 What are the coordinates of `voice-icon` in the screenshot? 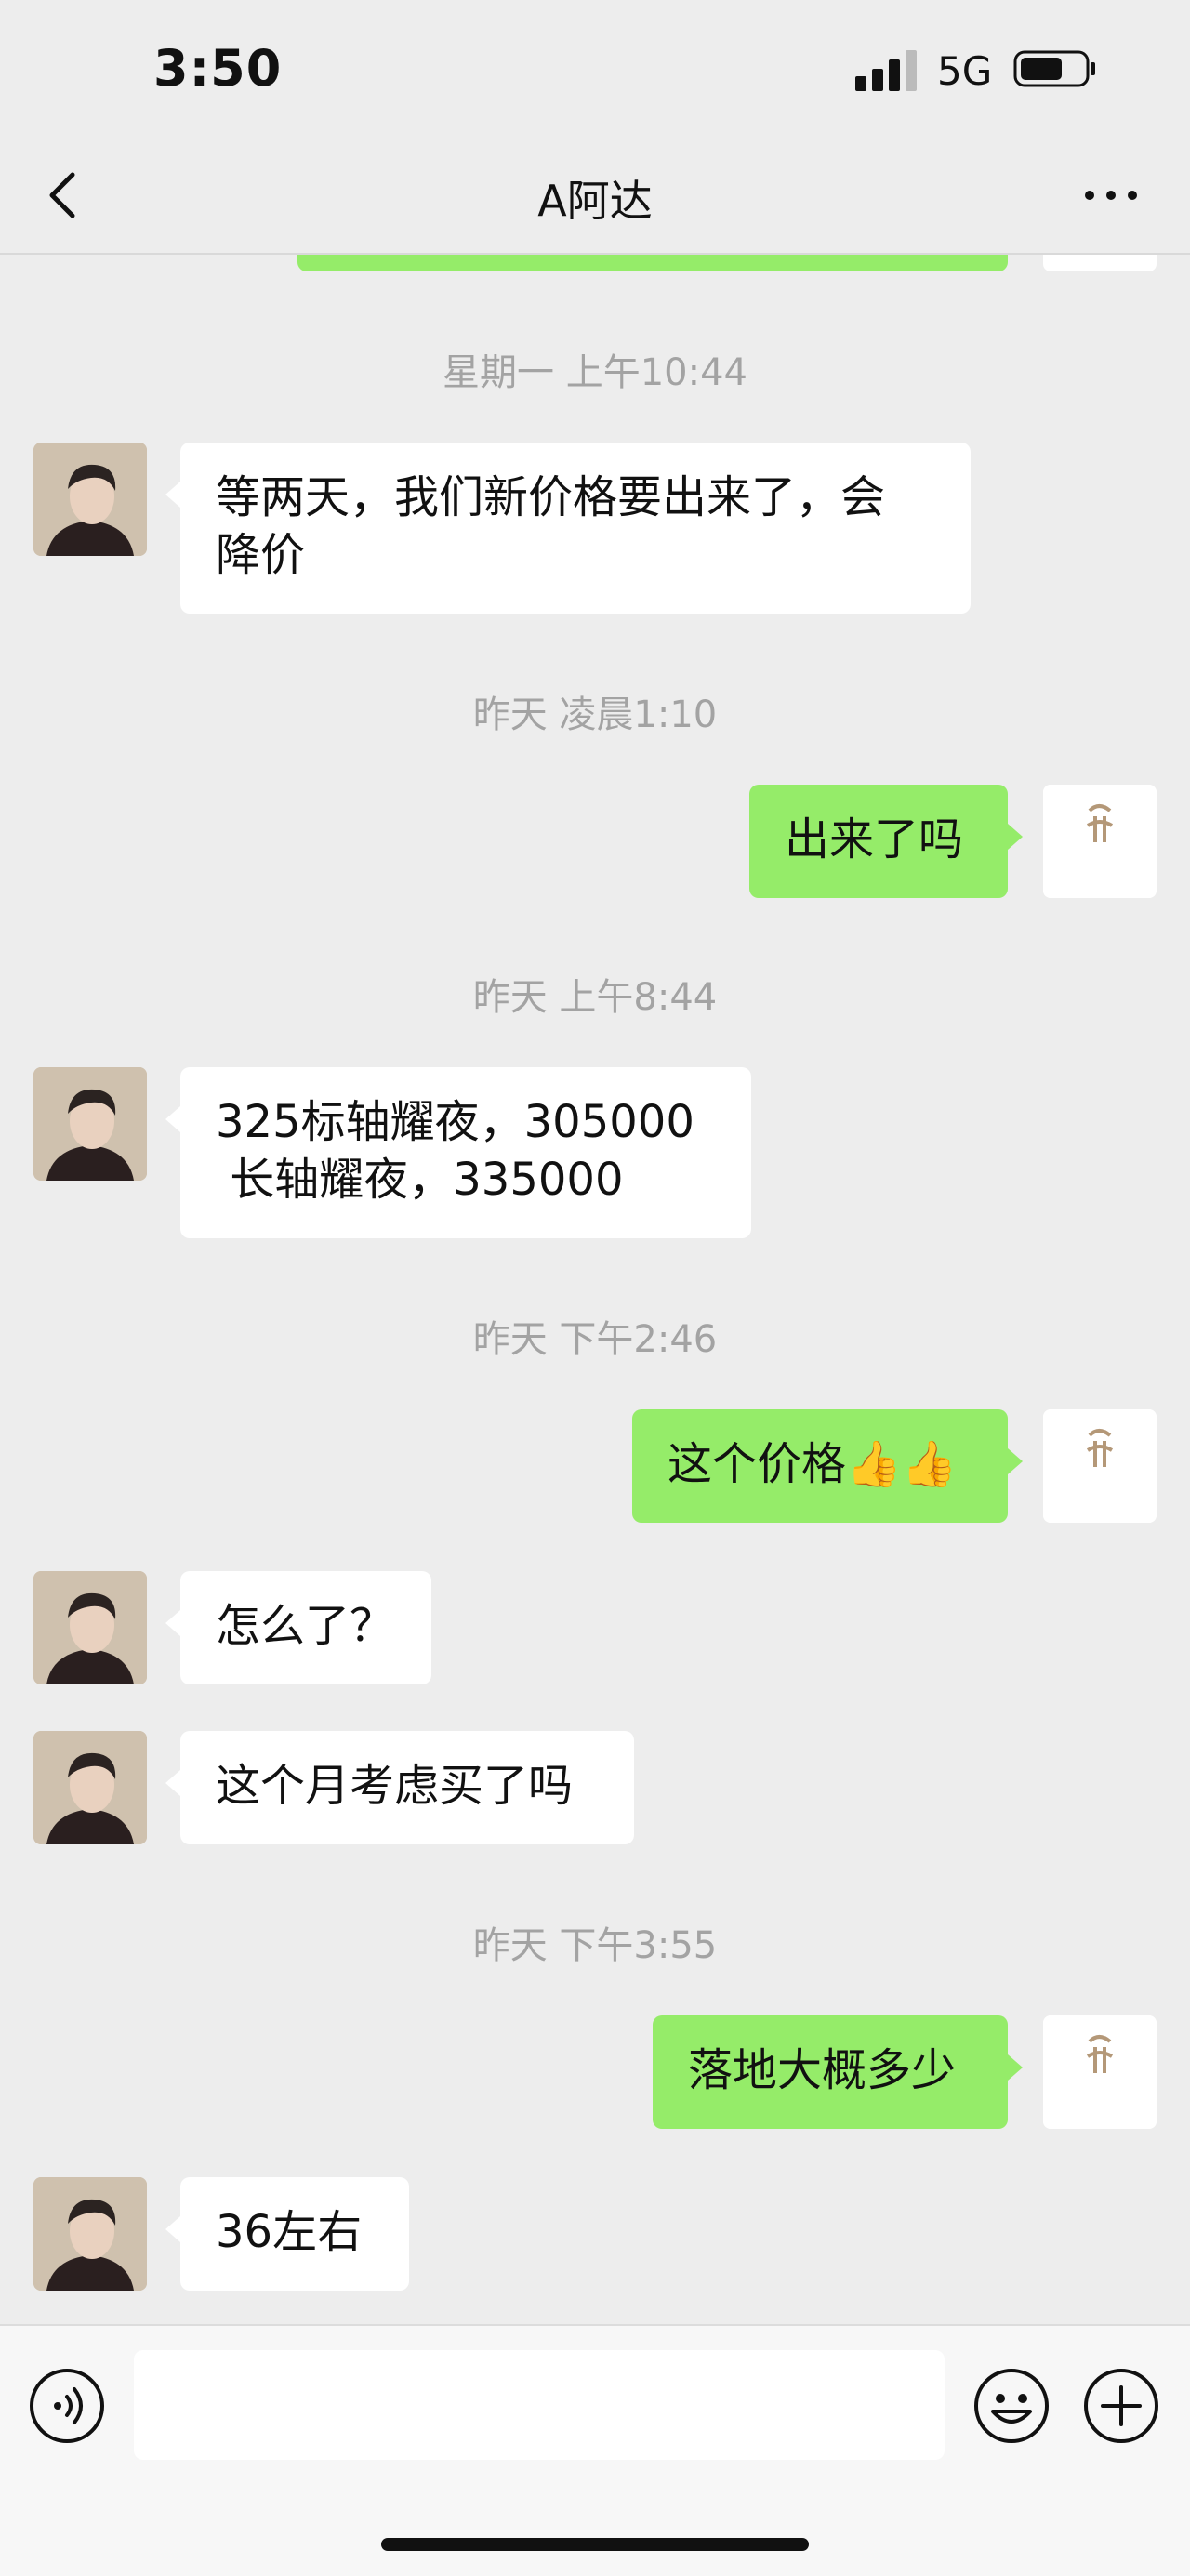 It's located at (67, 2406).